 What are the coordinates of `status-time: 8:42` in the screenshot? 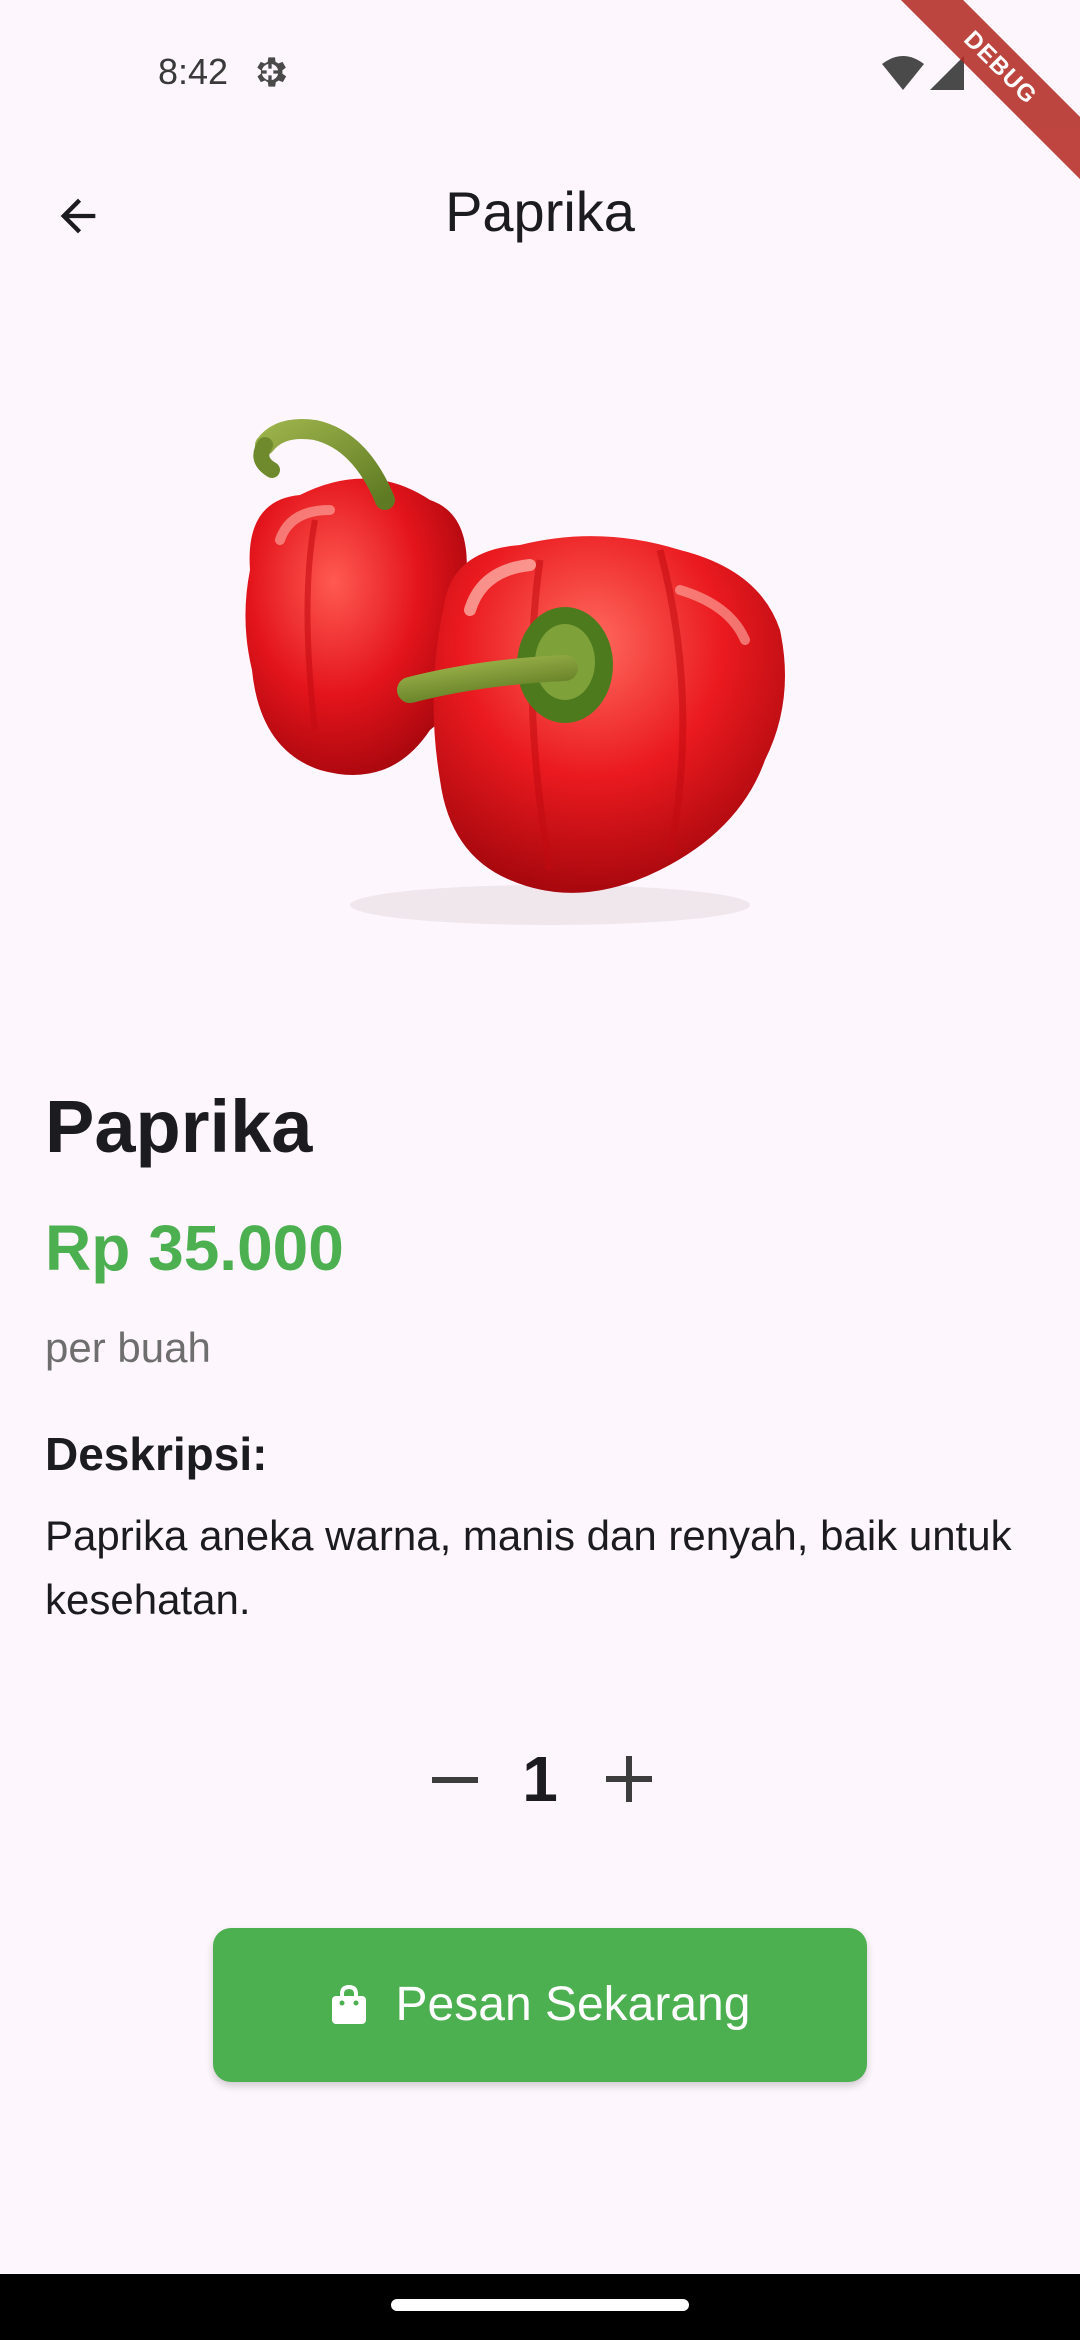 It's located at (193, 71).